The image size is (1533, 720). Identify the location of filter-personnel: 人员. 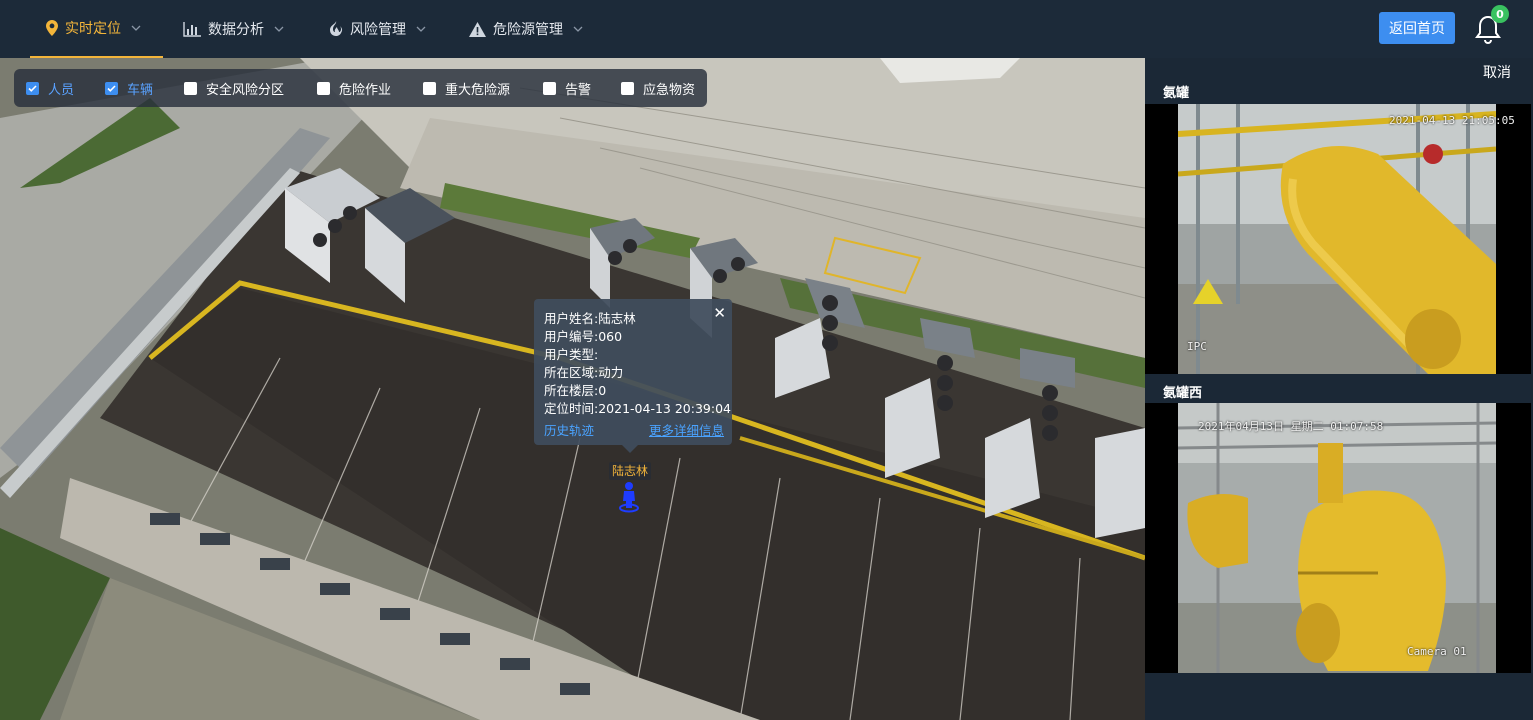
(50, 89).